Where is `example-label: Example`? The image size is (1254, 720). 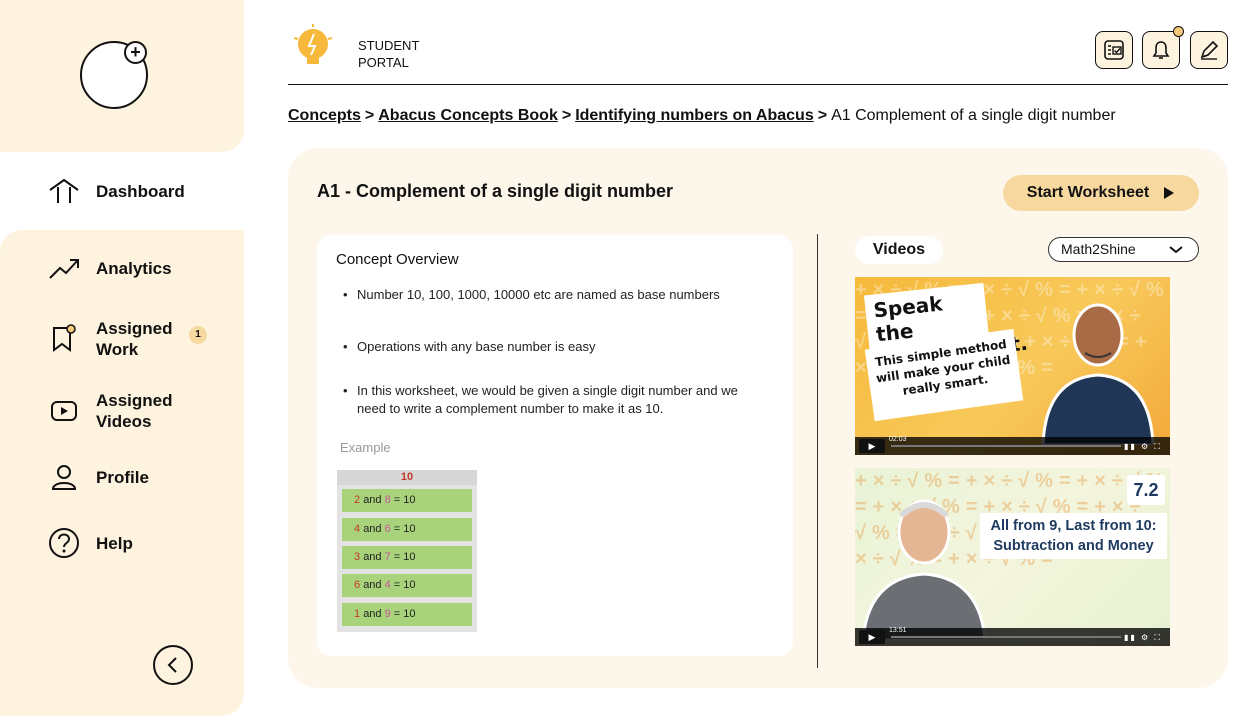
example-label: Example is located at coordinates (365, 447).